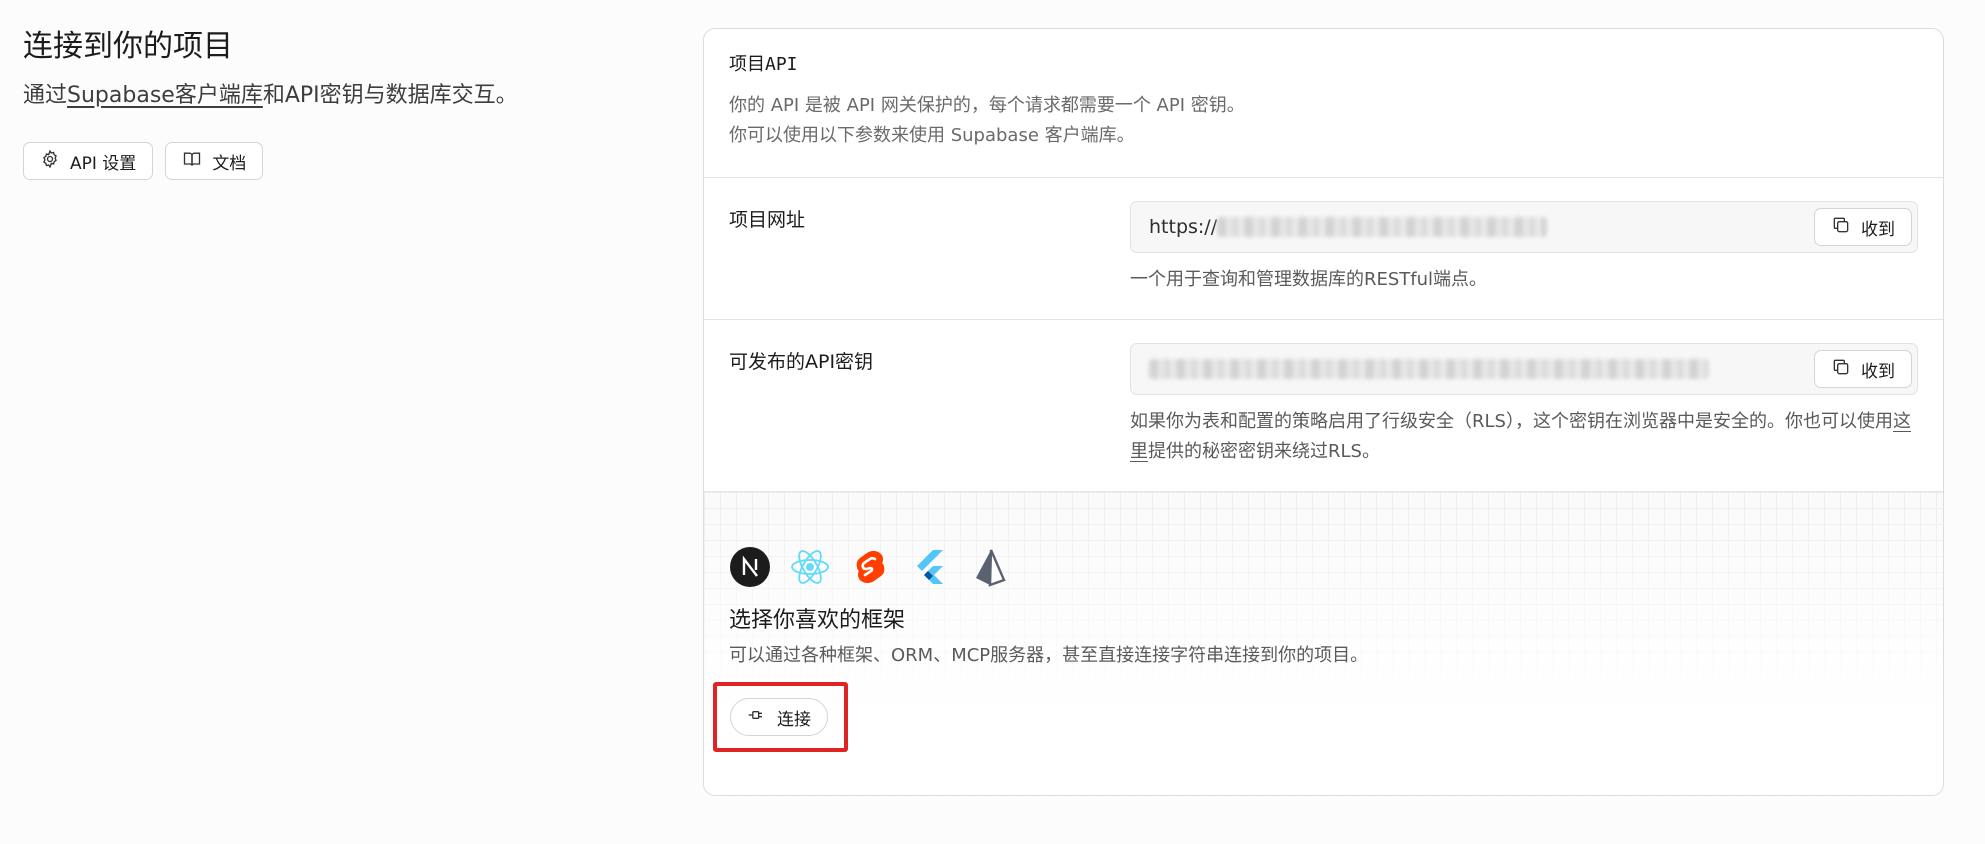 This screenshot has width=1985, height=844. What do you see at coordinates (128, 46) in the screenshot?
I see `page-title: 连接到你的项目` at bounding box center [128, 46].